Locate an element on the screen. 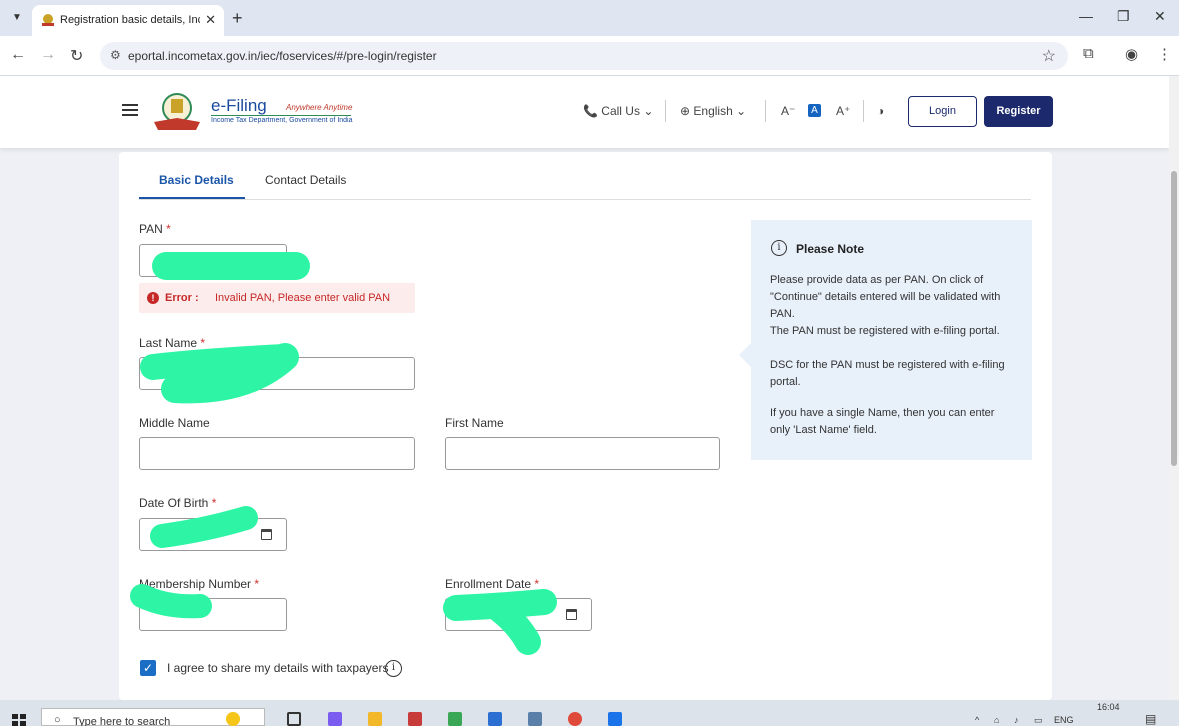 Image resolution: width=1179 pixels, height=726 pixels. tab-title: Registration basic details, Income is located at coordinates (130, 20).